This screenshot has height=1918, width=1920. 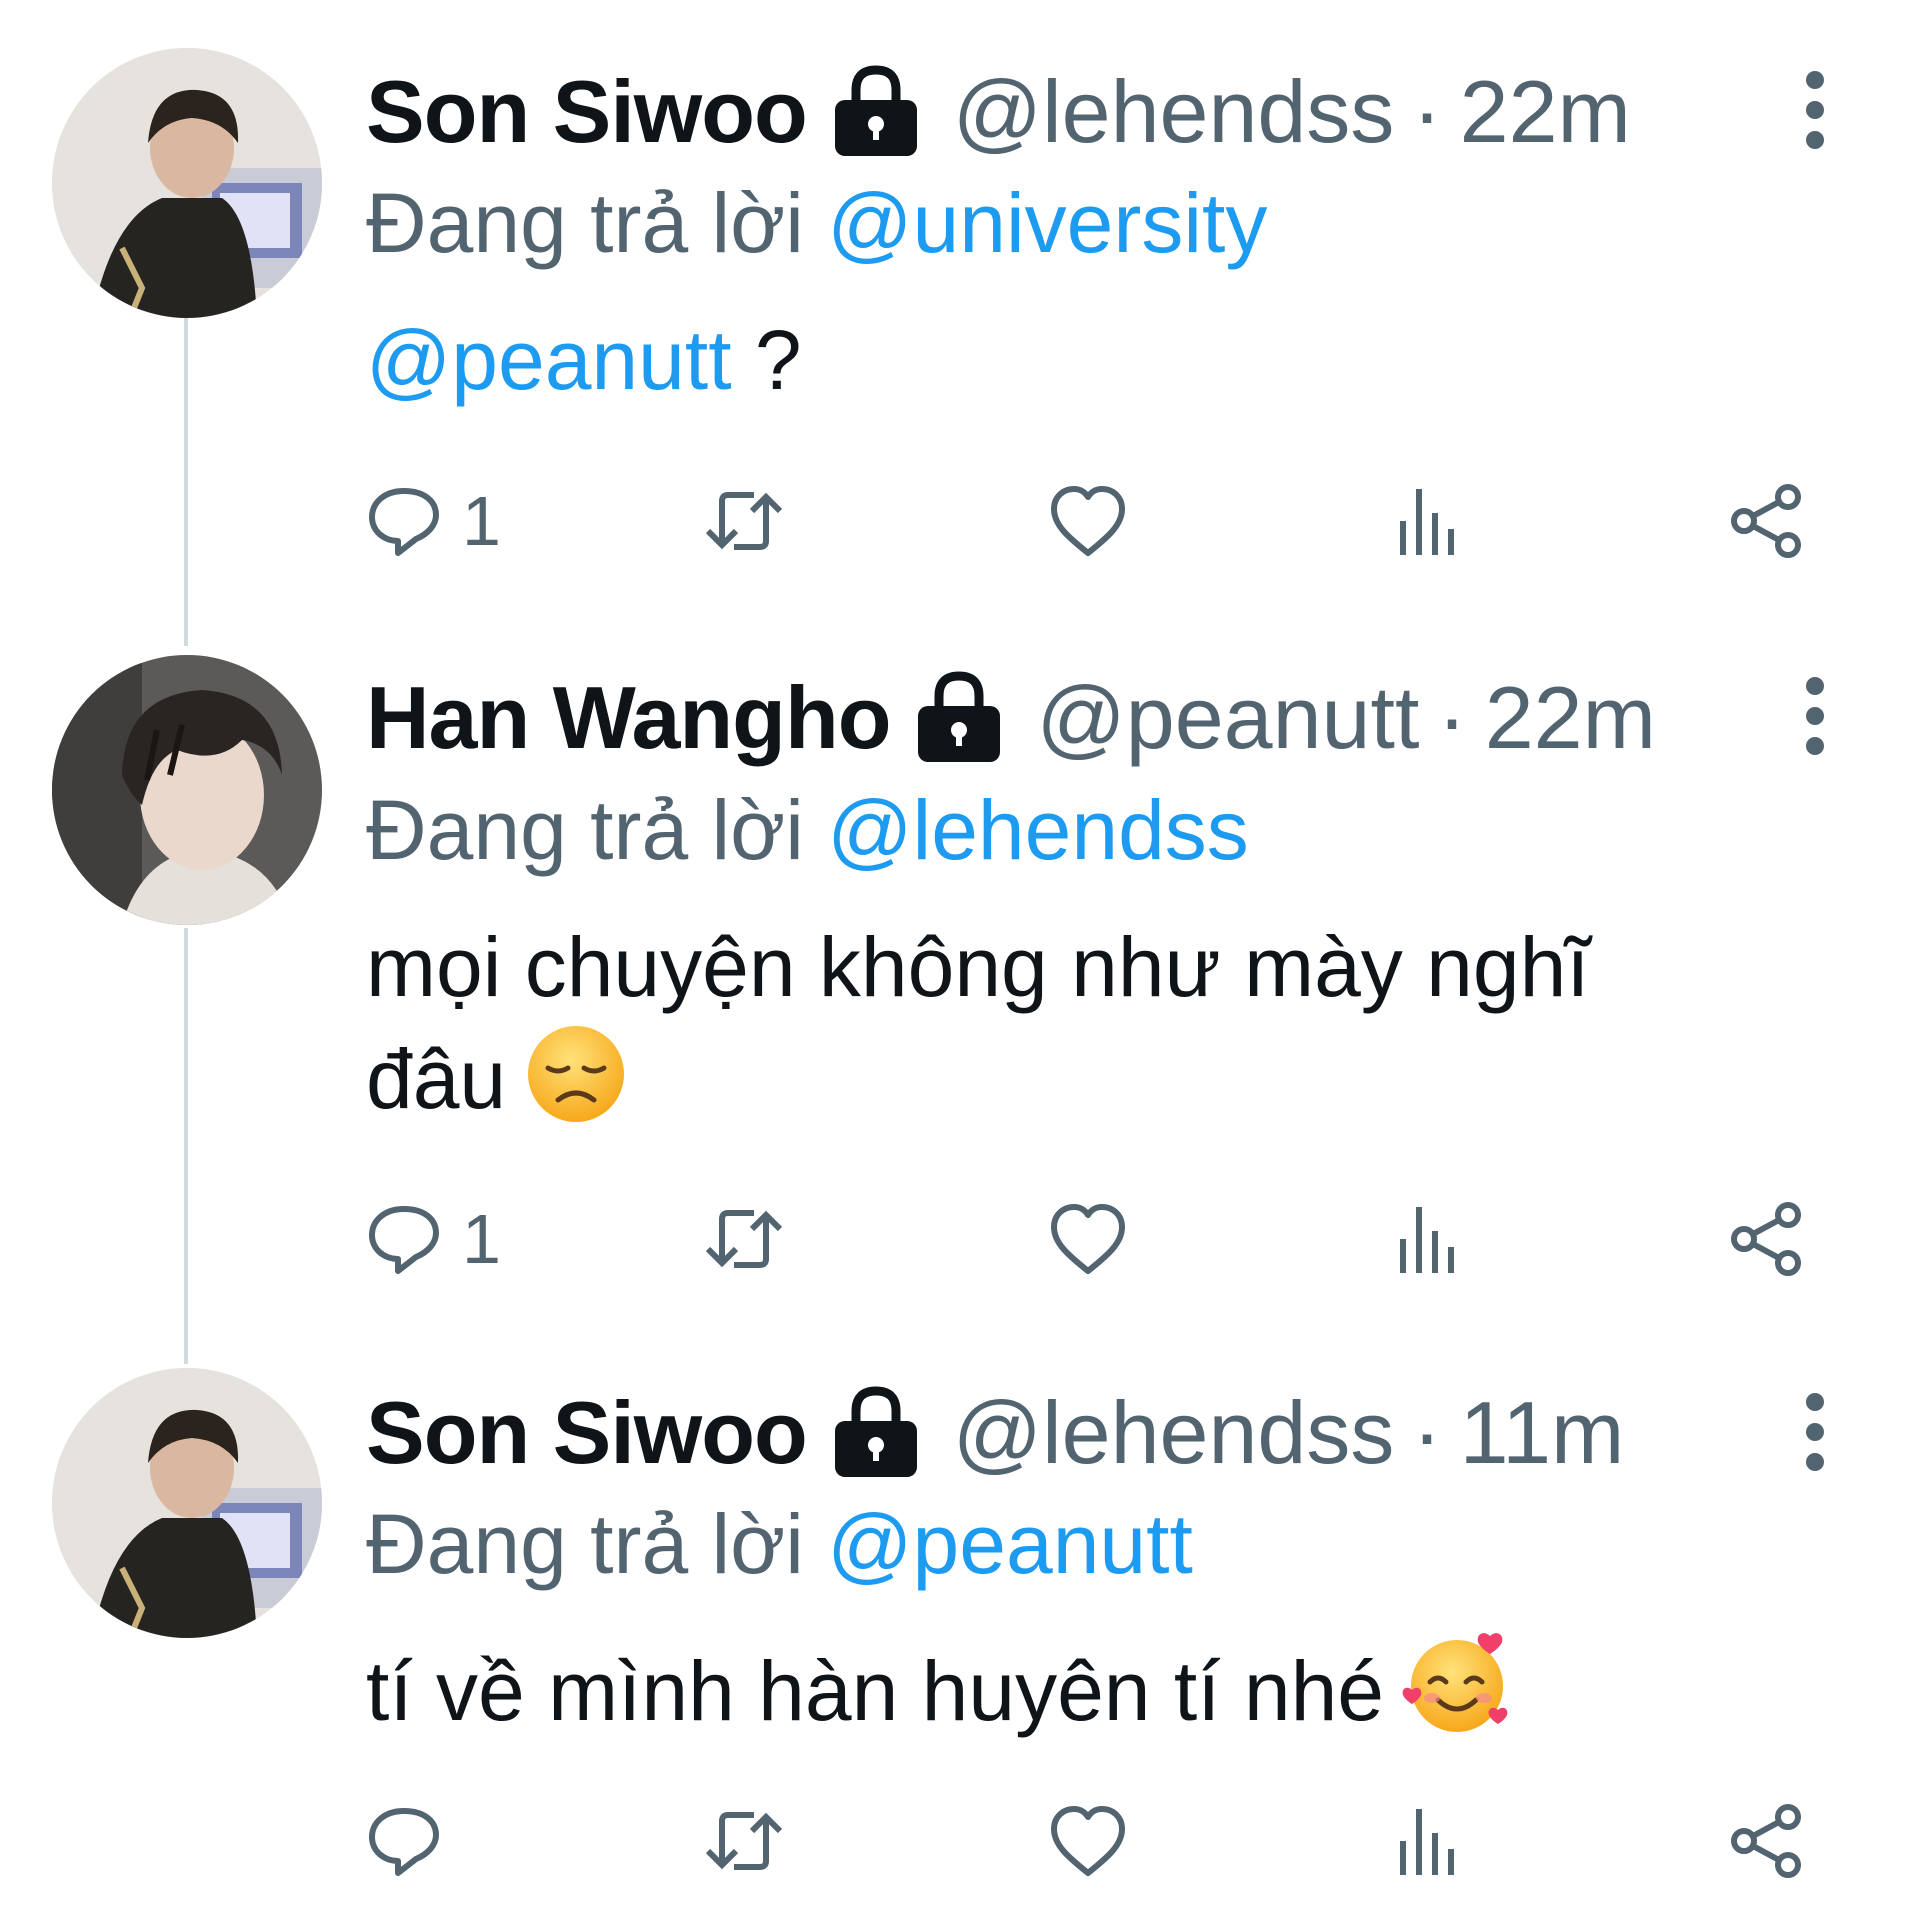 I want to click on reply-button, so click(x=414, y=1841).